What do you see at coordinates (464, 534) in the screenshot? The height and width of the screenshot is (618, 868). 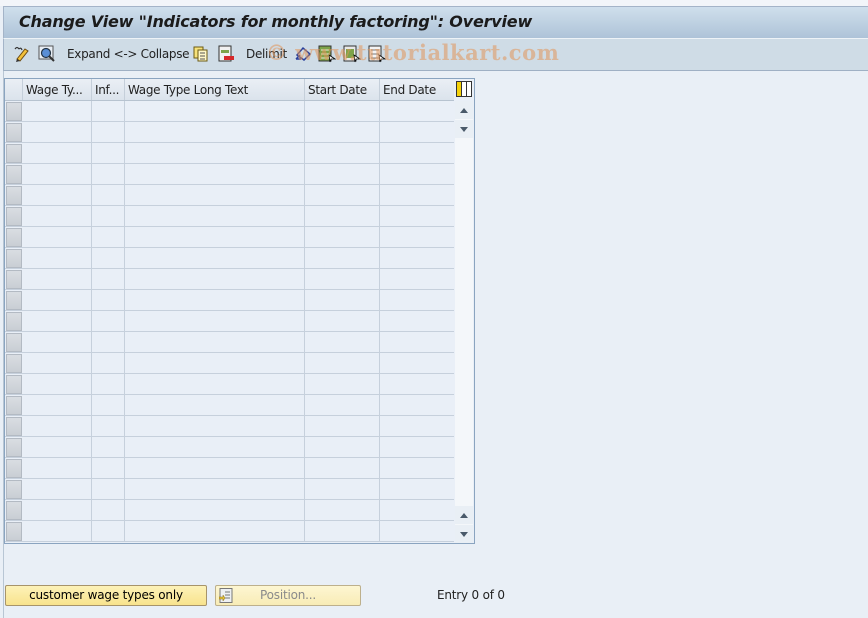 I see `scroll-page-down-button` at bounding box center [464, 534].